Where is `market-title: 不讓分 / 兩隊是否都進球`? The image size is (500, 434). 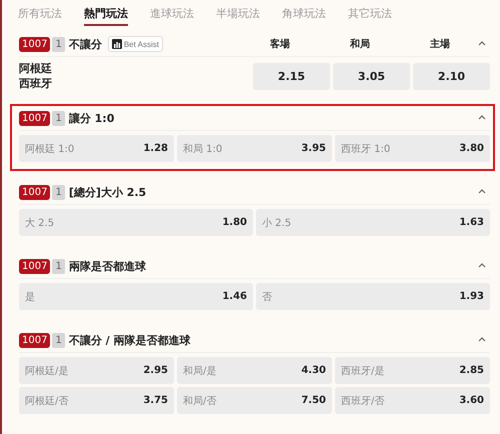
market-title: 不讓分 / 兩隊是否都進球 is located at coordinates (129, 340).